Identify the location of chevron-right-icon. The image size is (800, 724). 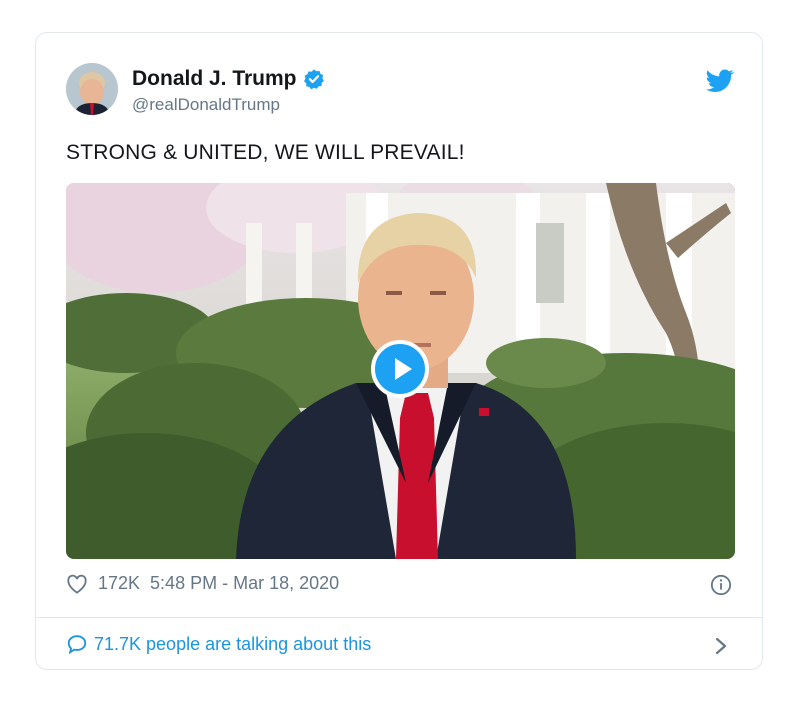
(721, 646).